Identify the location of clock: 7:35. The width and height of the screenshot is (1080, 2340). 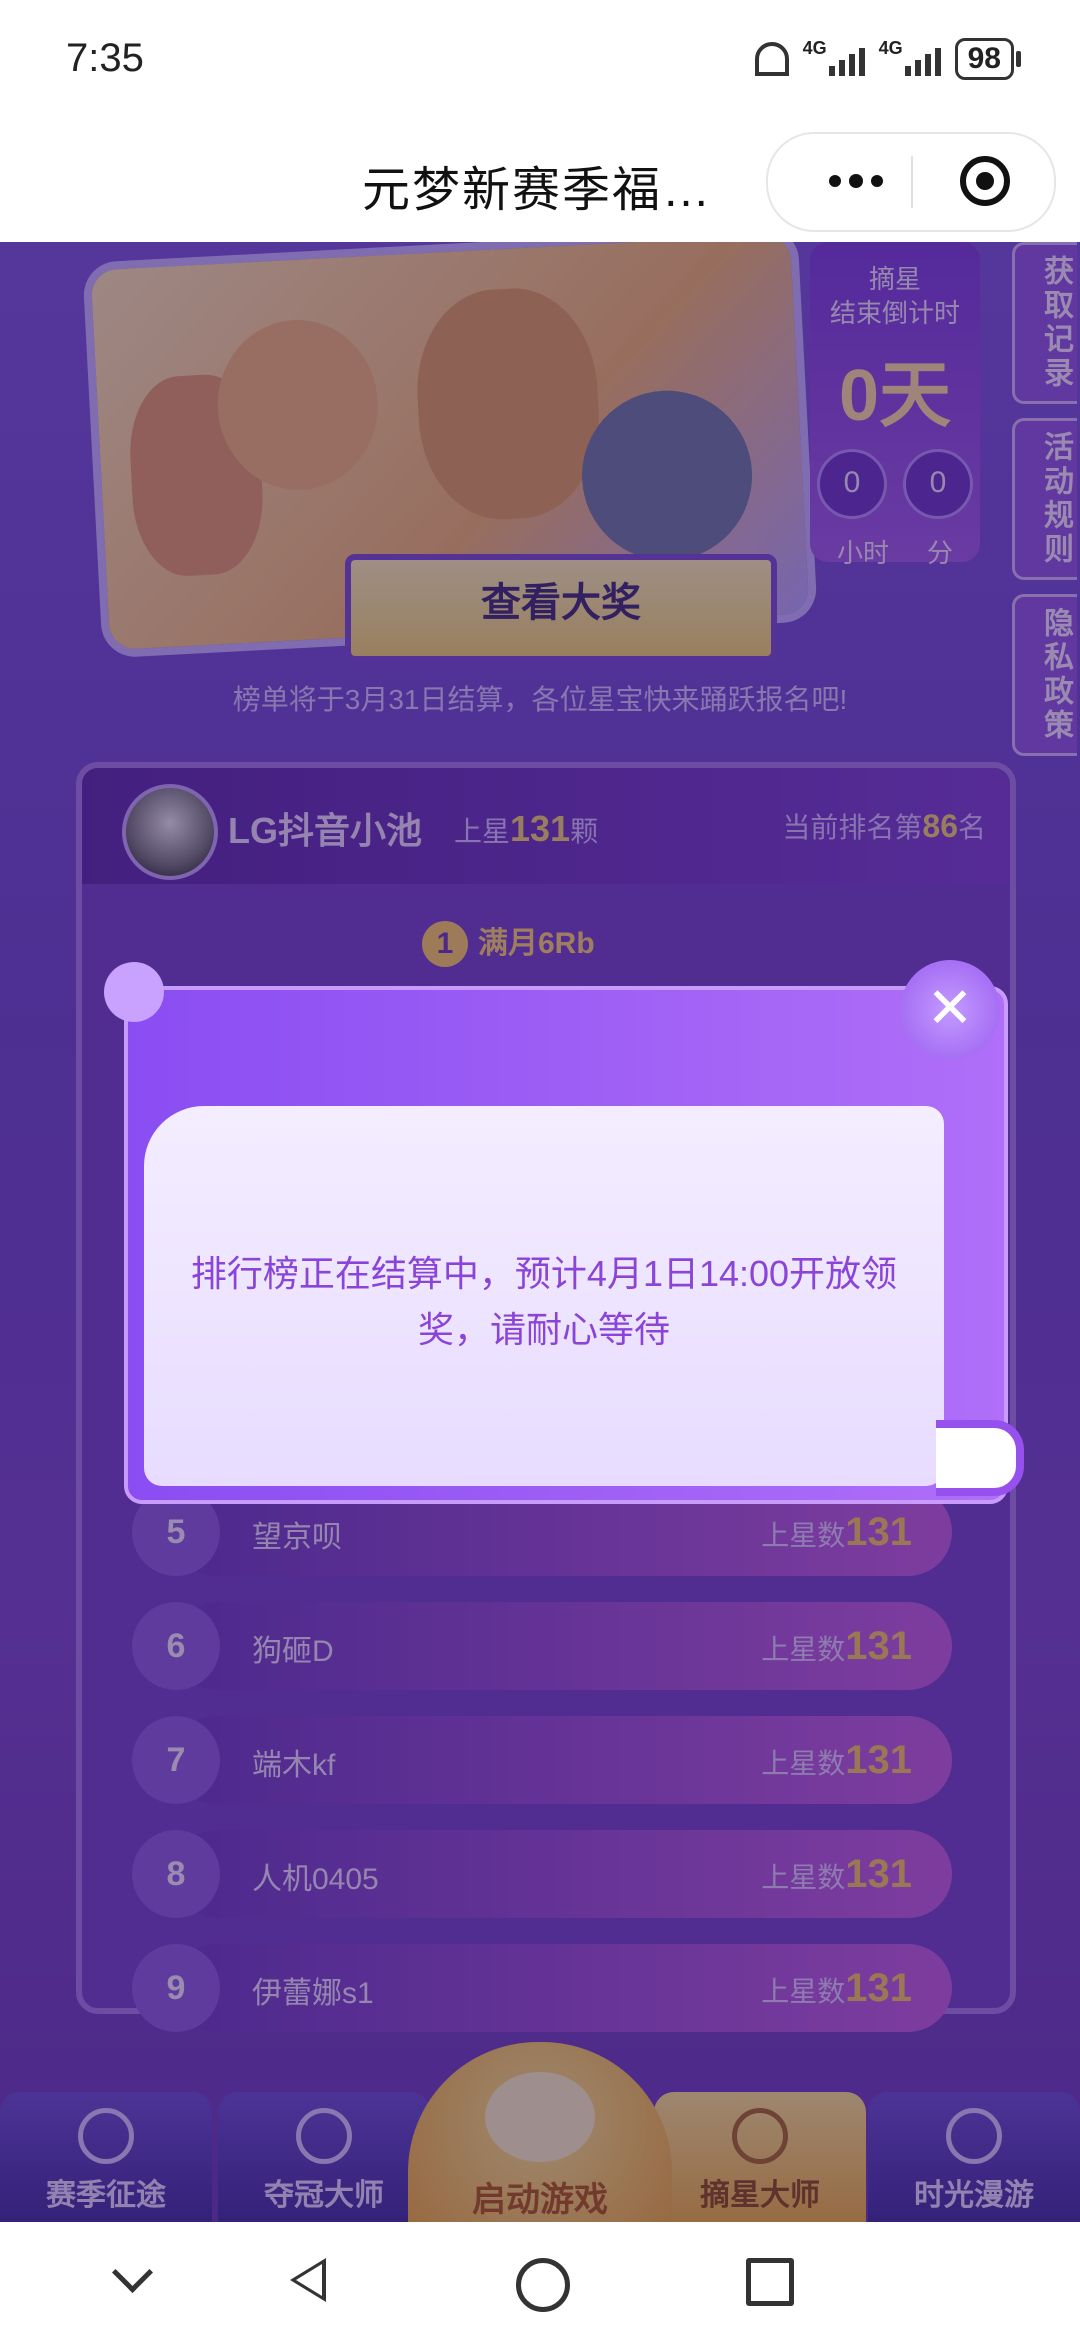
(105, 58).